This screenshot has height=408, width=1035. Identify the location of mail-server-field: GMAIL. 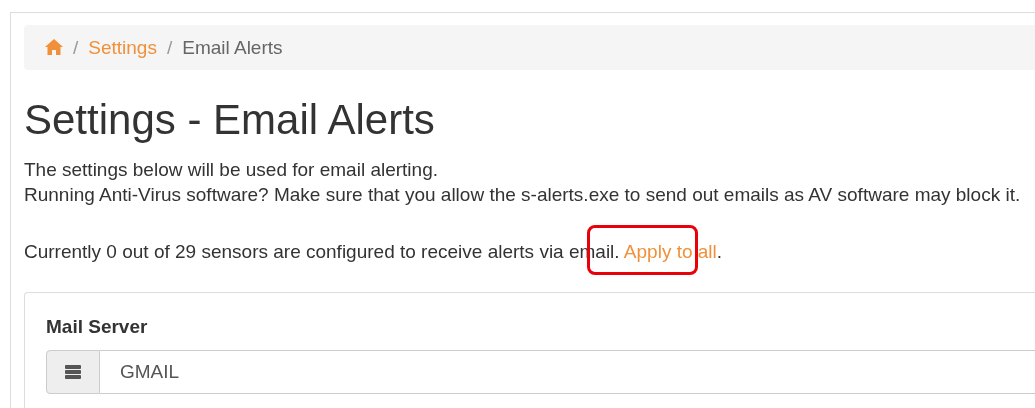
(567, 372).